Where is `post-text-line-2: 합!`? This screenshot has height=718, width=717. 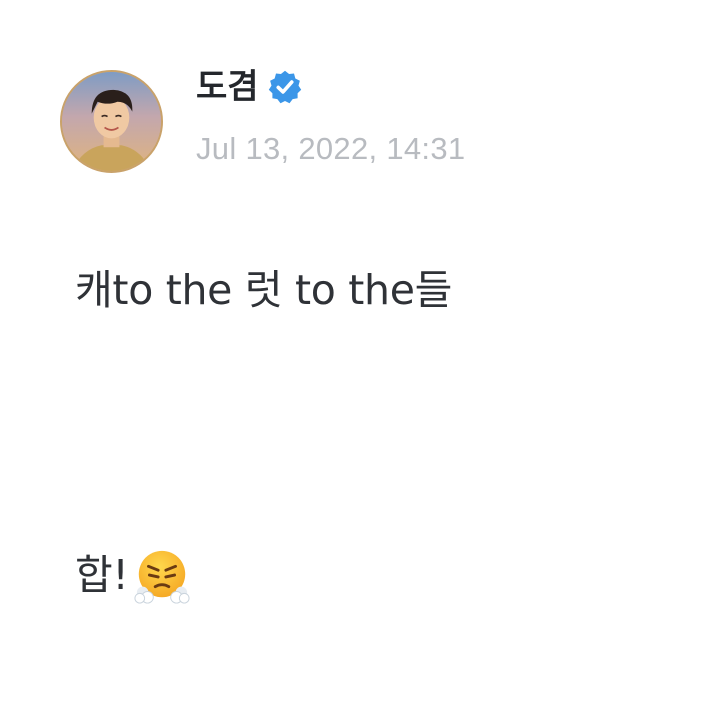 post-text-line-2: 합! is located at coordinates (133, 576).